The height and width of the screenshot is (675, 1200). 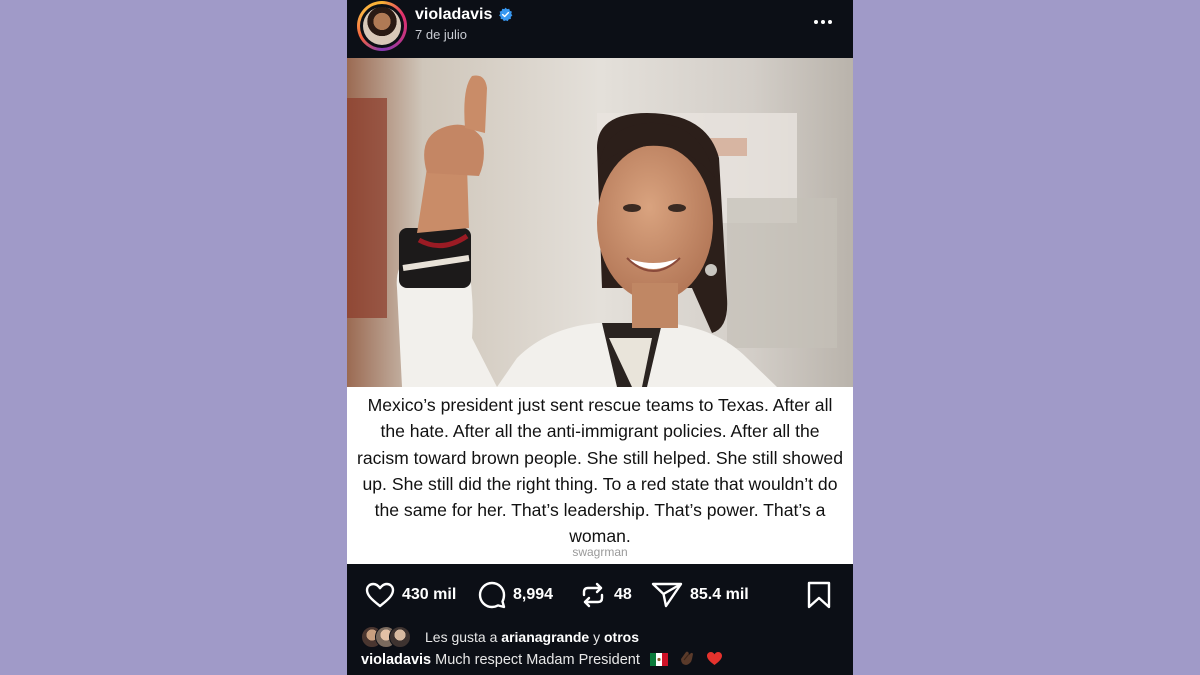 What do you see at coordinates (621, 637) in the screenshot?
I see `liked-by-others: otros` at bounding box center [621, 637].